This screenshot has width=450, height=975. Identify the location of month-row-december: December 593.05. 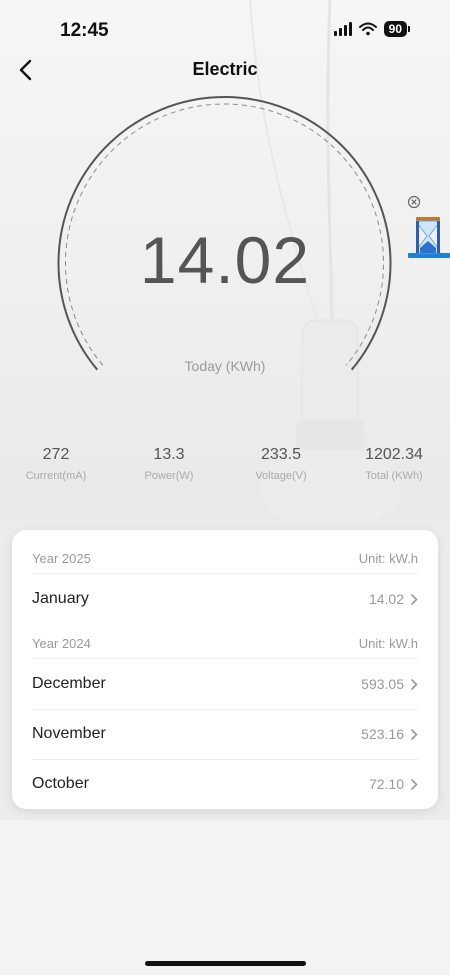
(225, 684).